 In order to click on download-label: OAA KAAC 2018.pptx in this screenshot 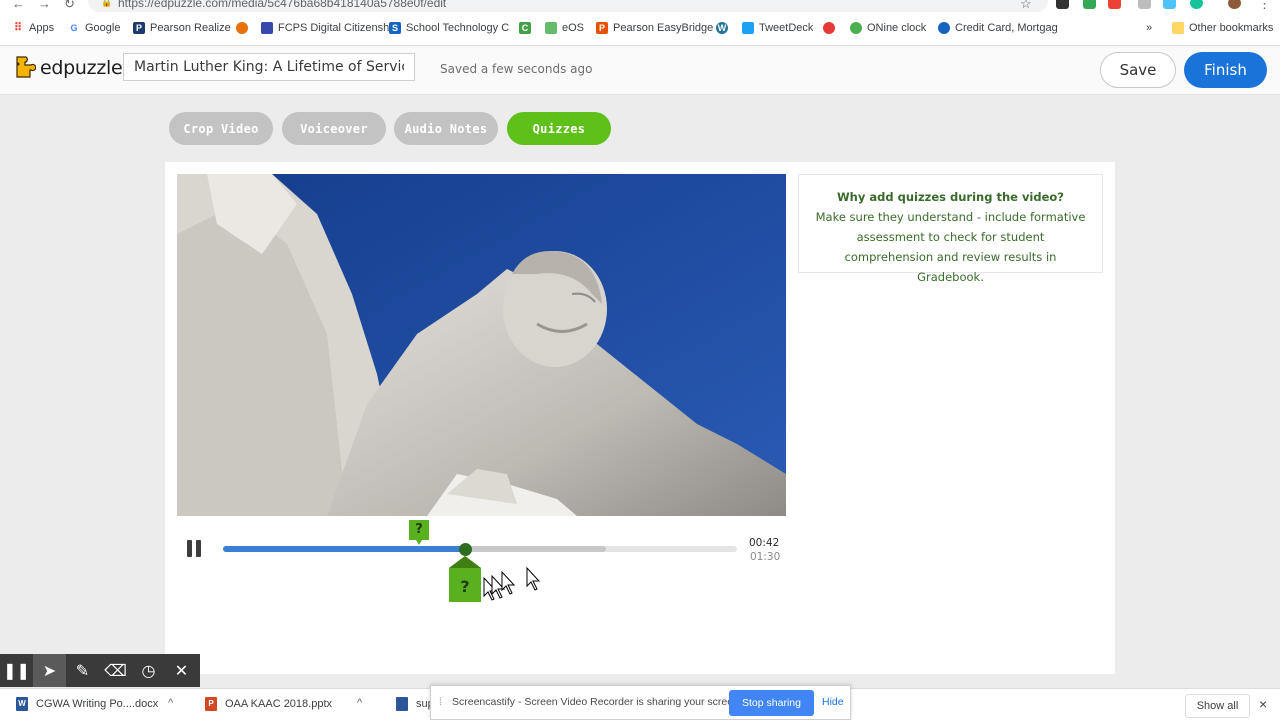, I will do `click(279, 704)`.